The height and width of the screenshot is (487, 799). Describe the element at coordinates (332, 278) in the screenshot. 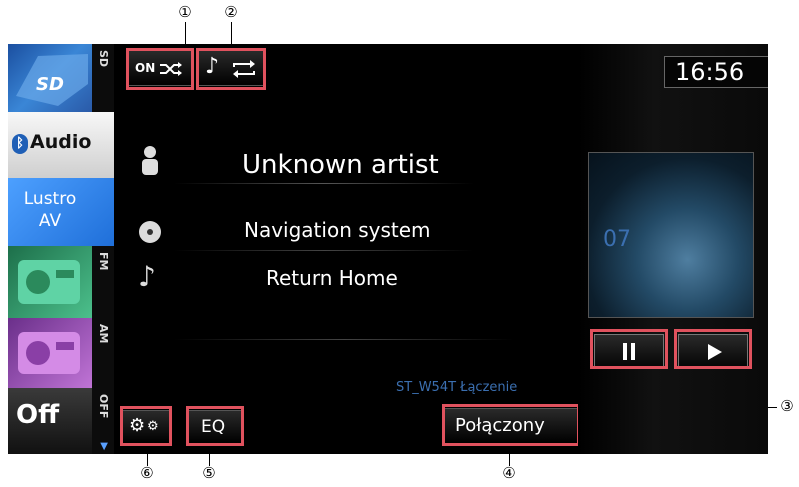

I see `song-title: Return Home` at that location.